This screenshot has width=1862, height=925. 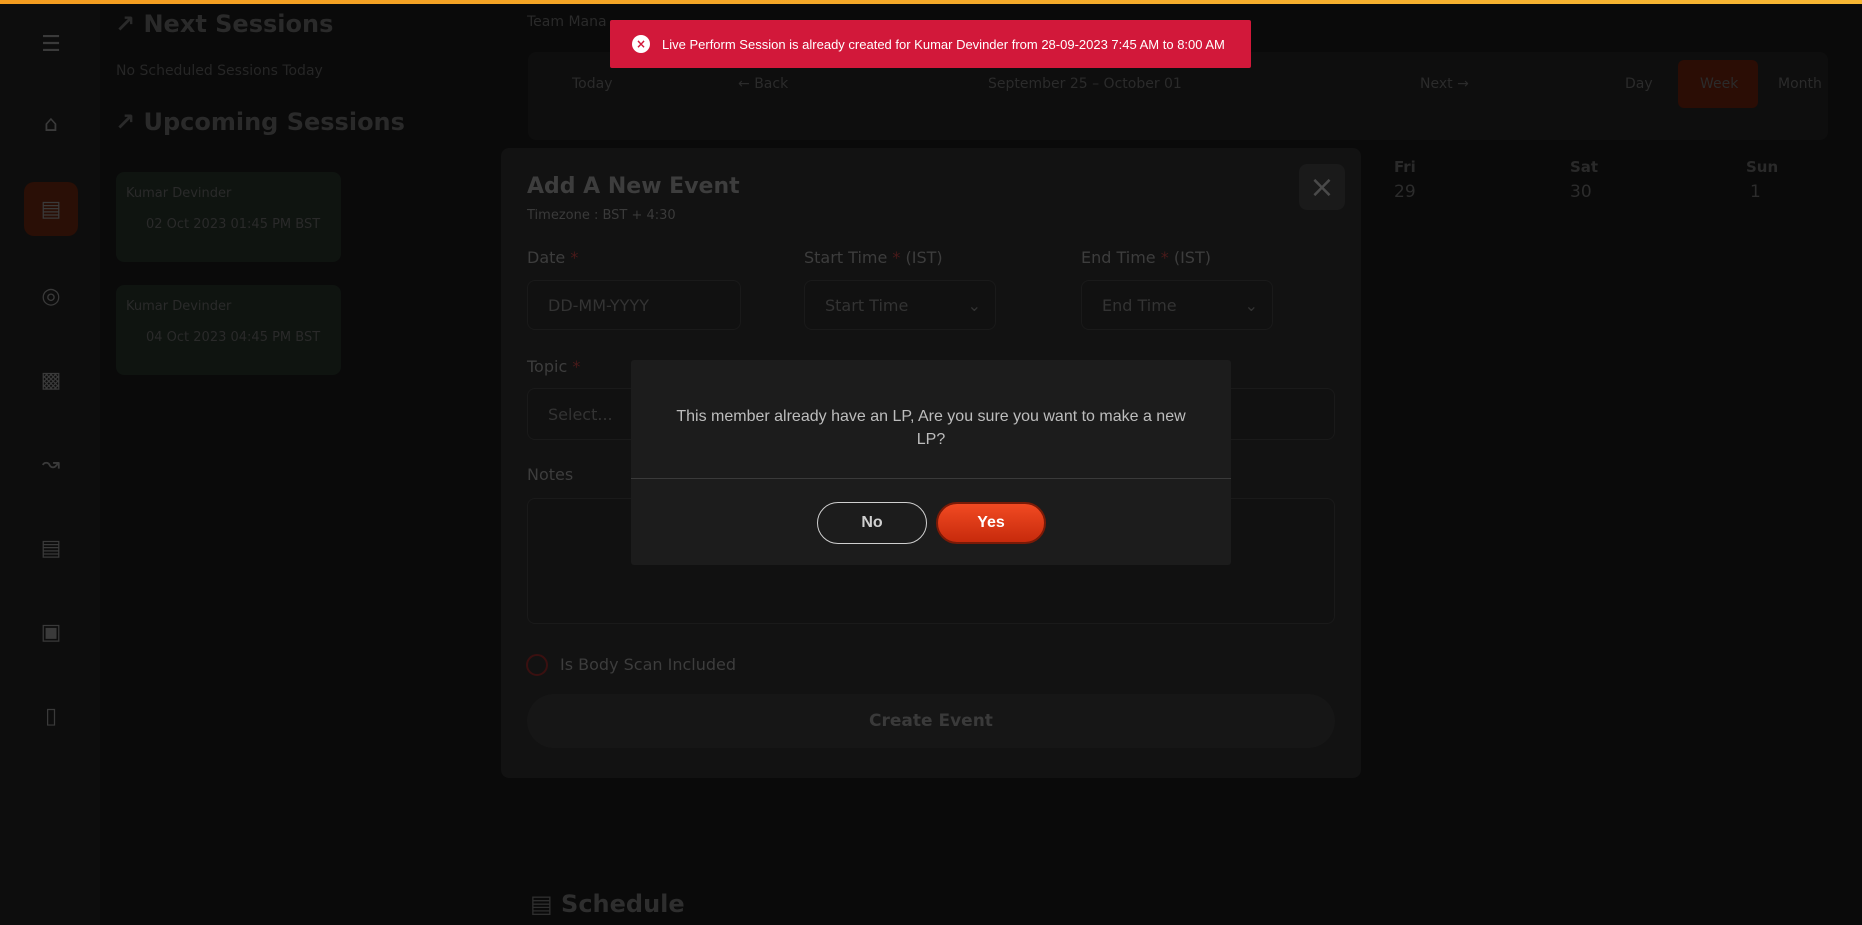 What do you see at coordinates (537, 665) in the screenshot?
I see `body-scan-checkbox` at bounding box center [537, 665].